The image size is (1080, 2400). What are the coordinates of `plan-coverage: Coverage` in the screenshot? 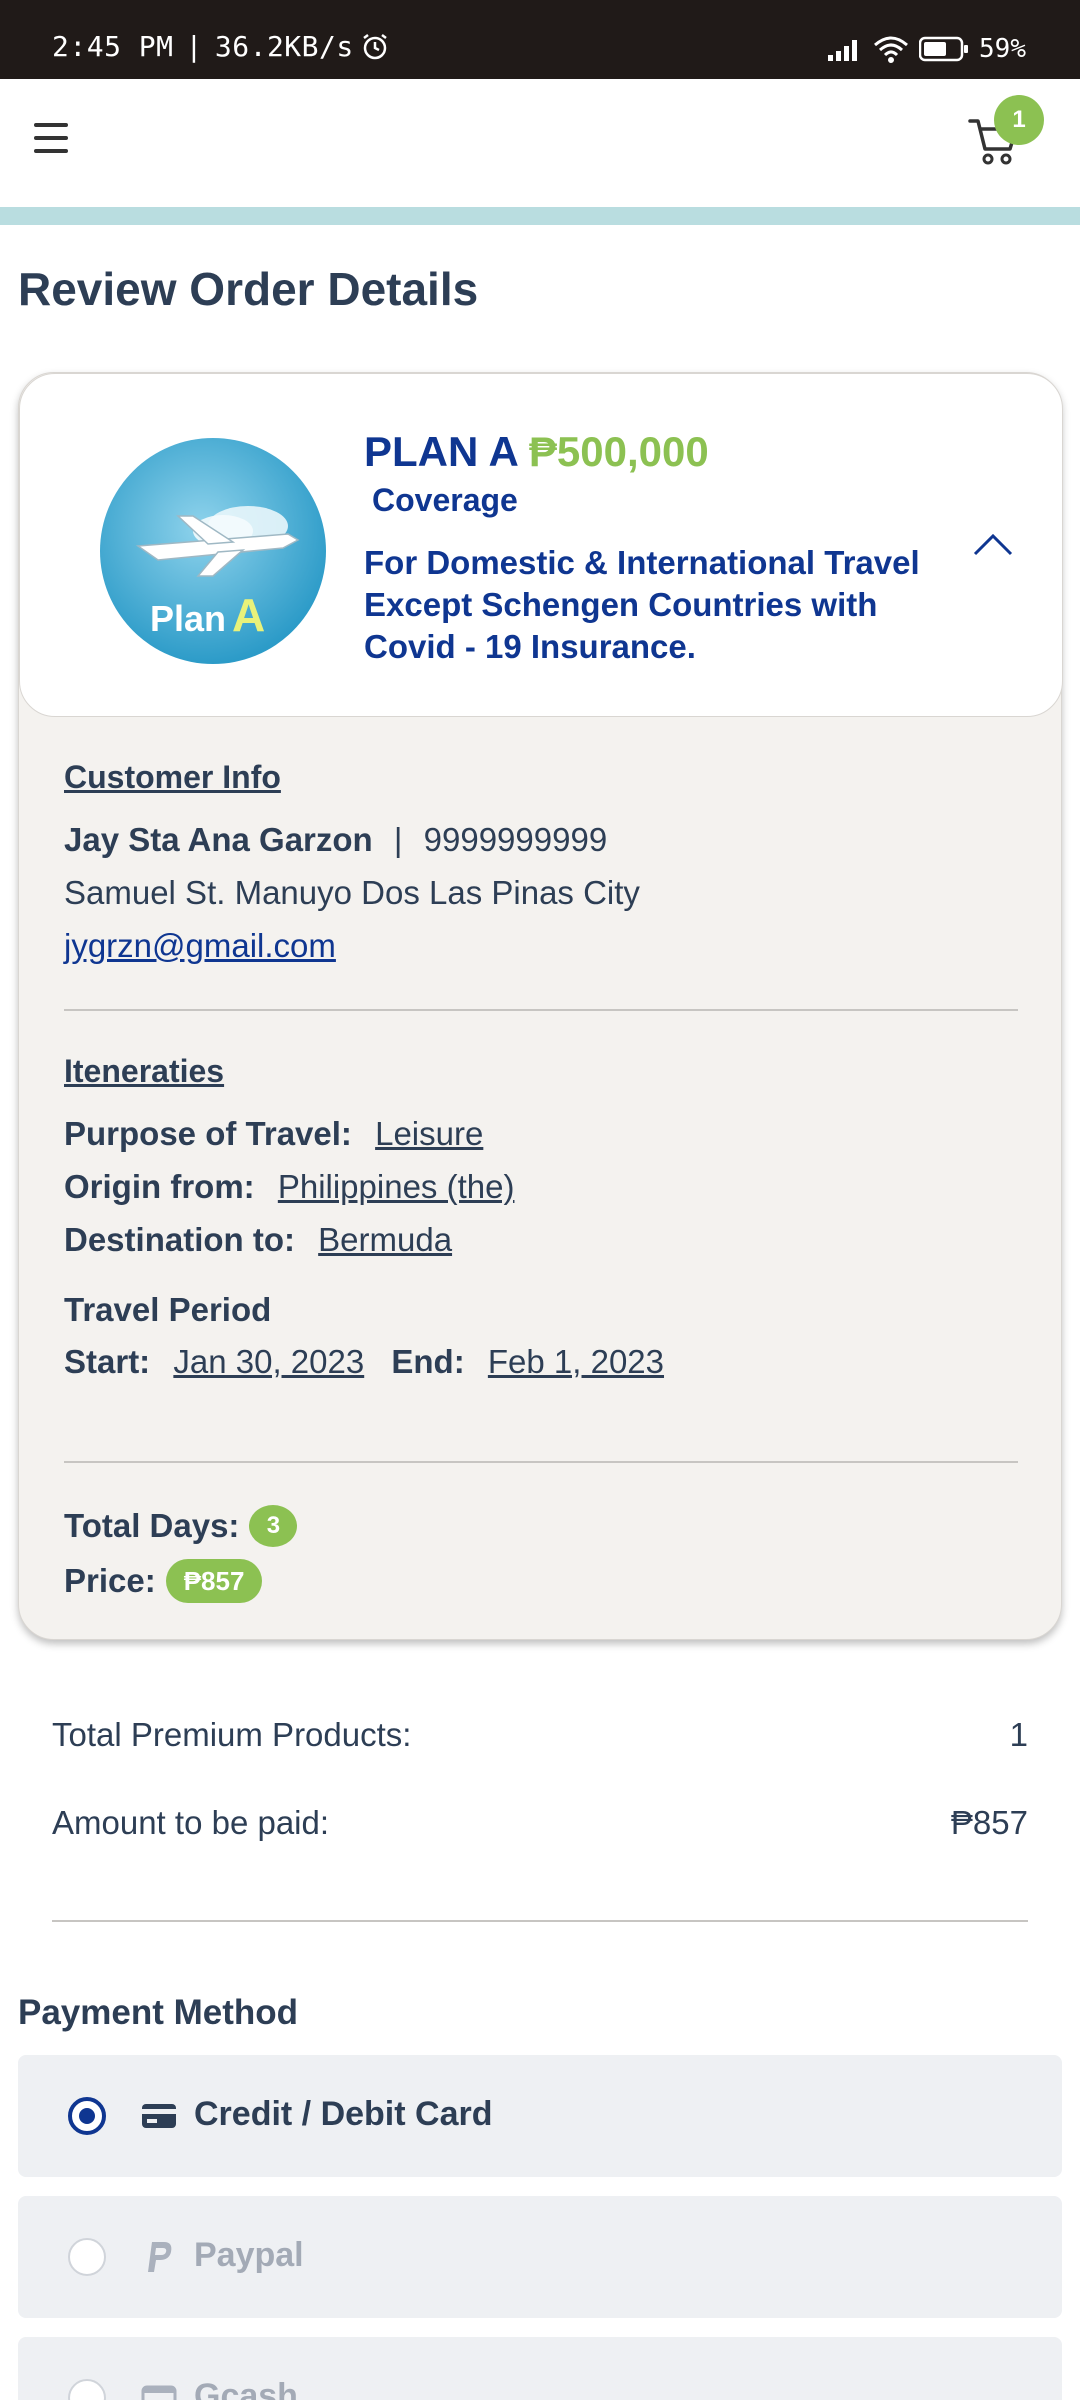 It's located at (445, 500).